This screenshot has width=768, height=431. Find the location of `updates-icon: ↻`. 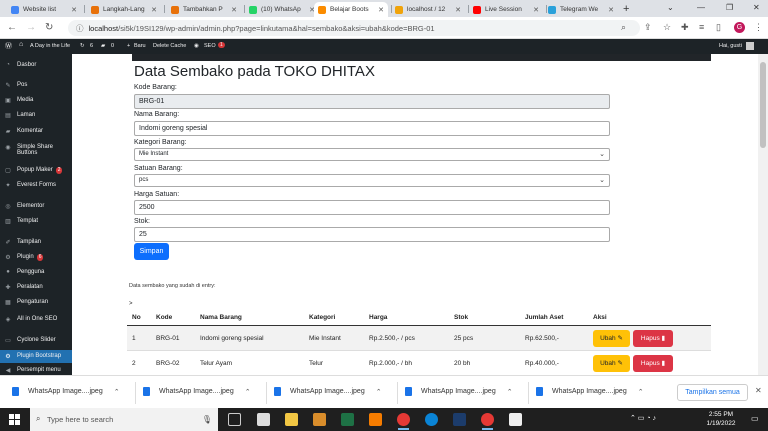

updates-icon: ↻ is located at coordinates (82, 46).